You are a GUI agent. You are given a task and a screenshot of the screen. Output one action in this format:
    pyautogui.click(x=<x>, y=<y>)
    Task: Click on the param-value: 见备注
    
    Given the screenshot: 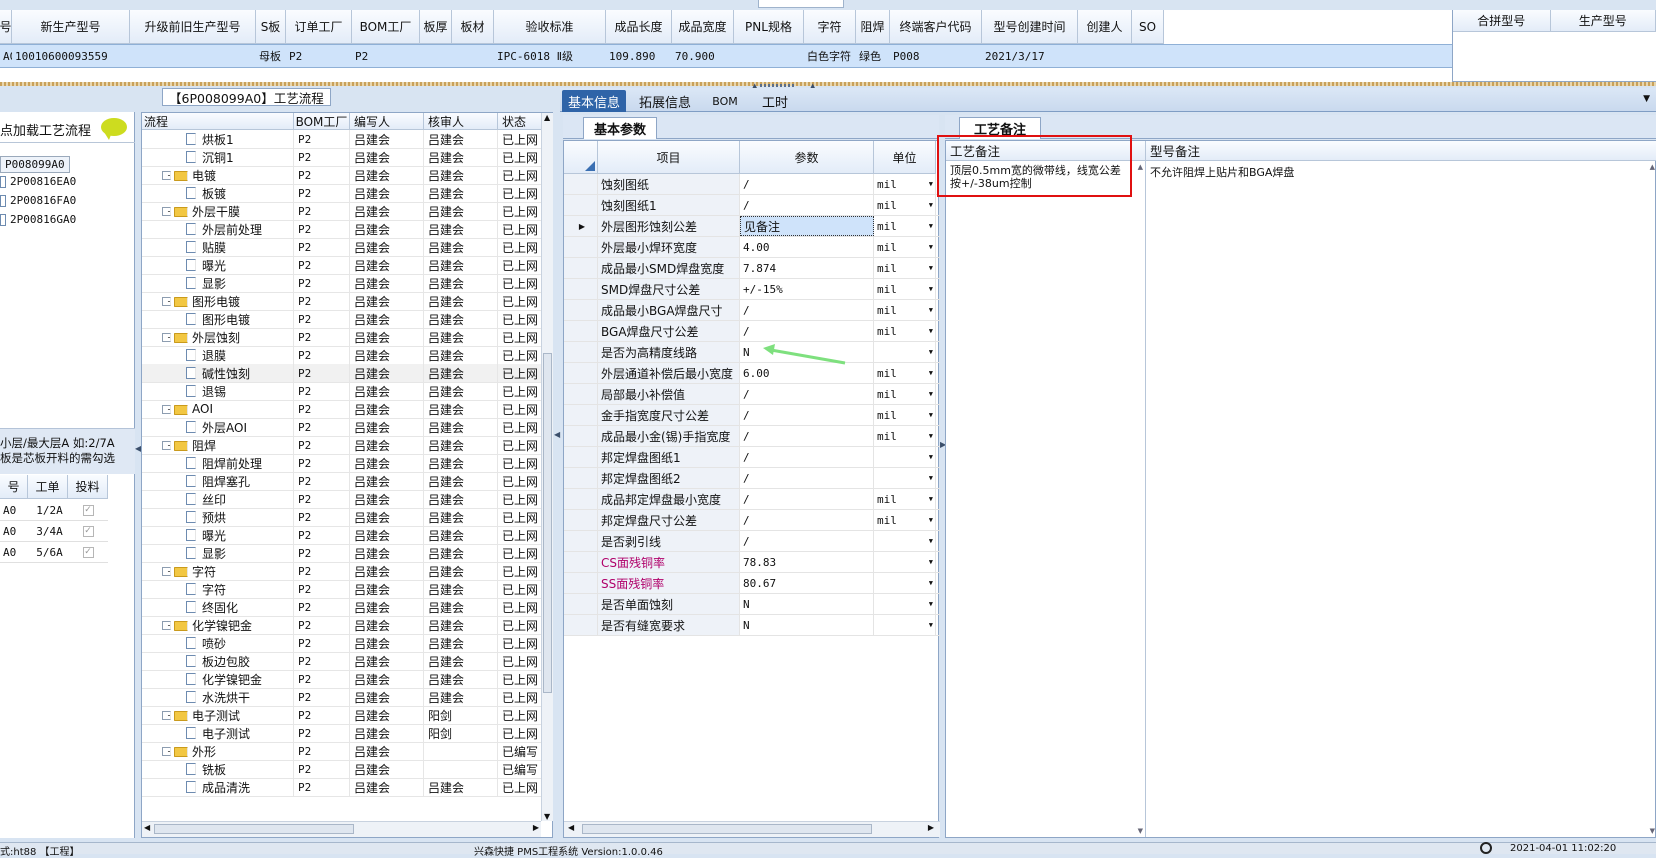 What is the action you would take?
    pyautogui.click(x=807, y=226)
    